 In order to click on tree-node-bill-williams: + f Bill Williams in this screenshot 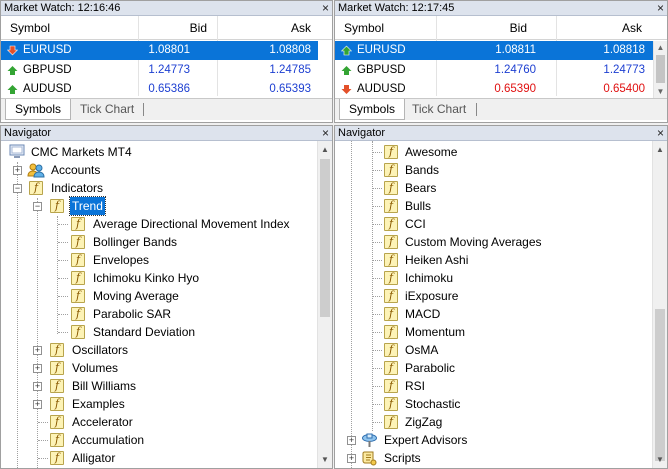, I will do `click(151, 386)`.